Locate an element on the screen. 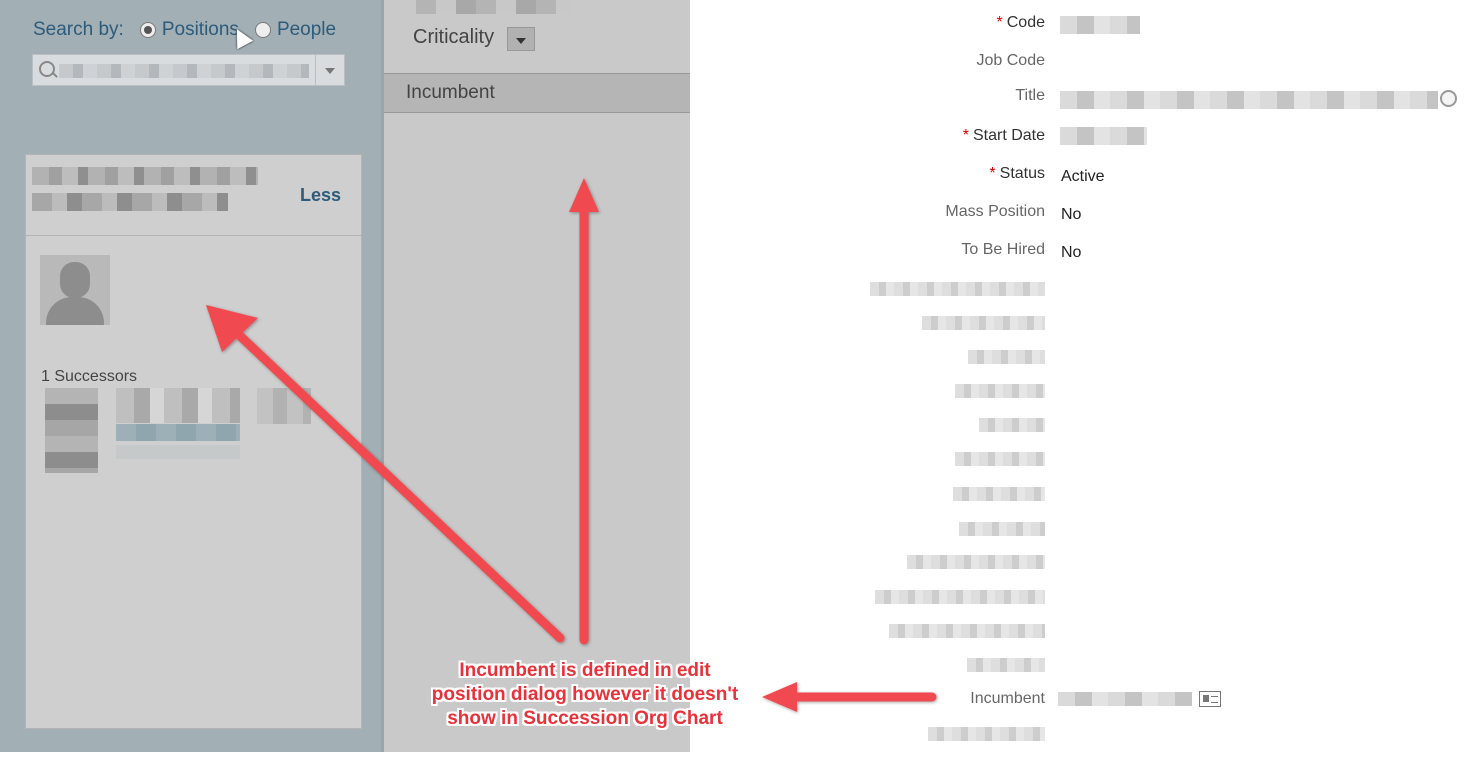 The width and height of the screenshot is (1475, 759). mass-position-label: Mass Position is located at coordinates (995, 211).